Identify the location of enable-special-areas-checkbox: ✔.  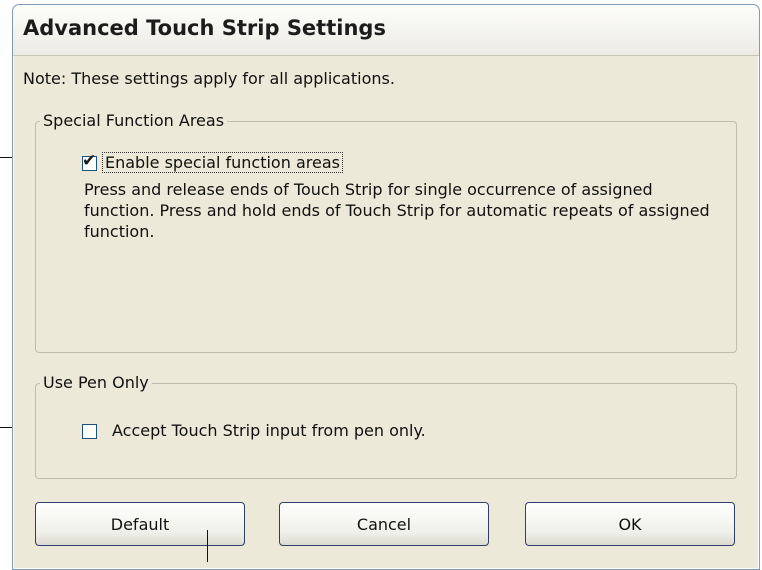
(89, 161).